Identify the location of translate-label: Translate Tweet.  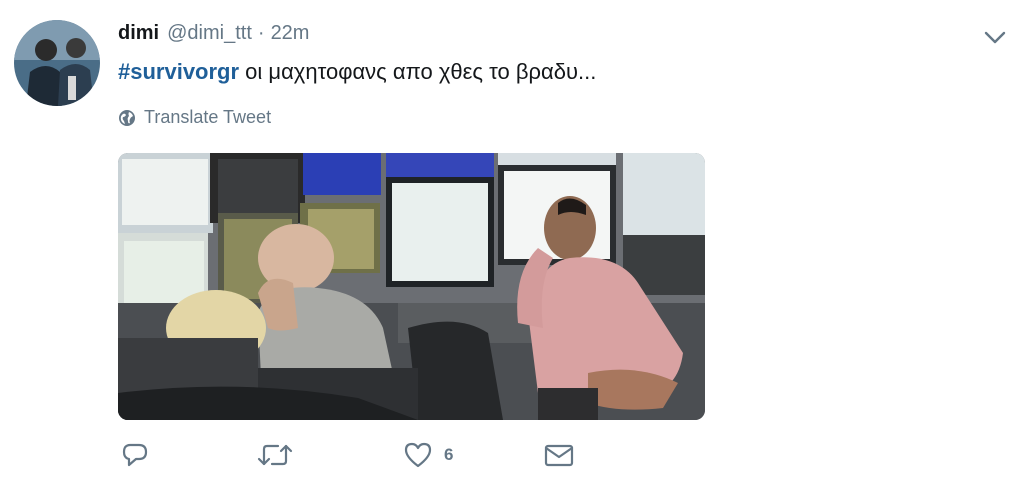
(208, 117).